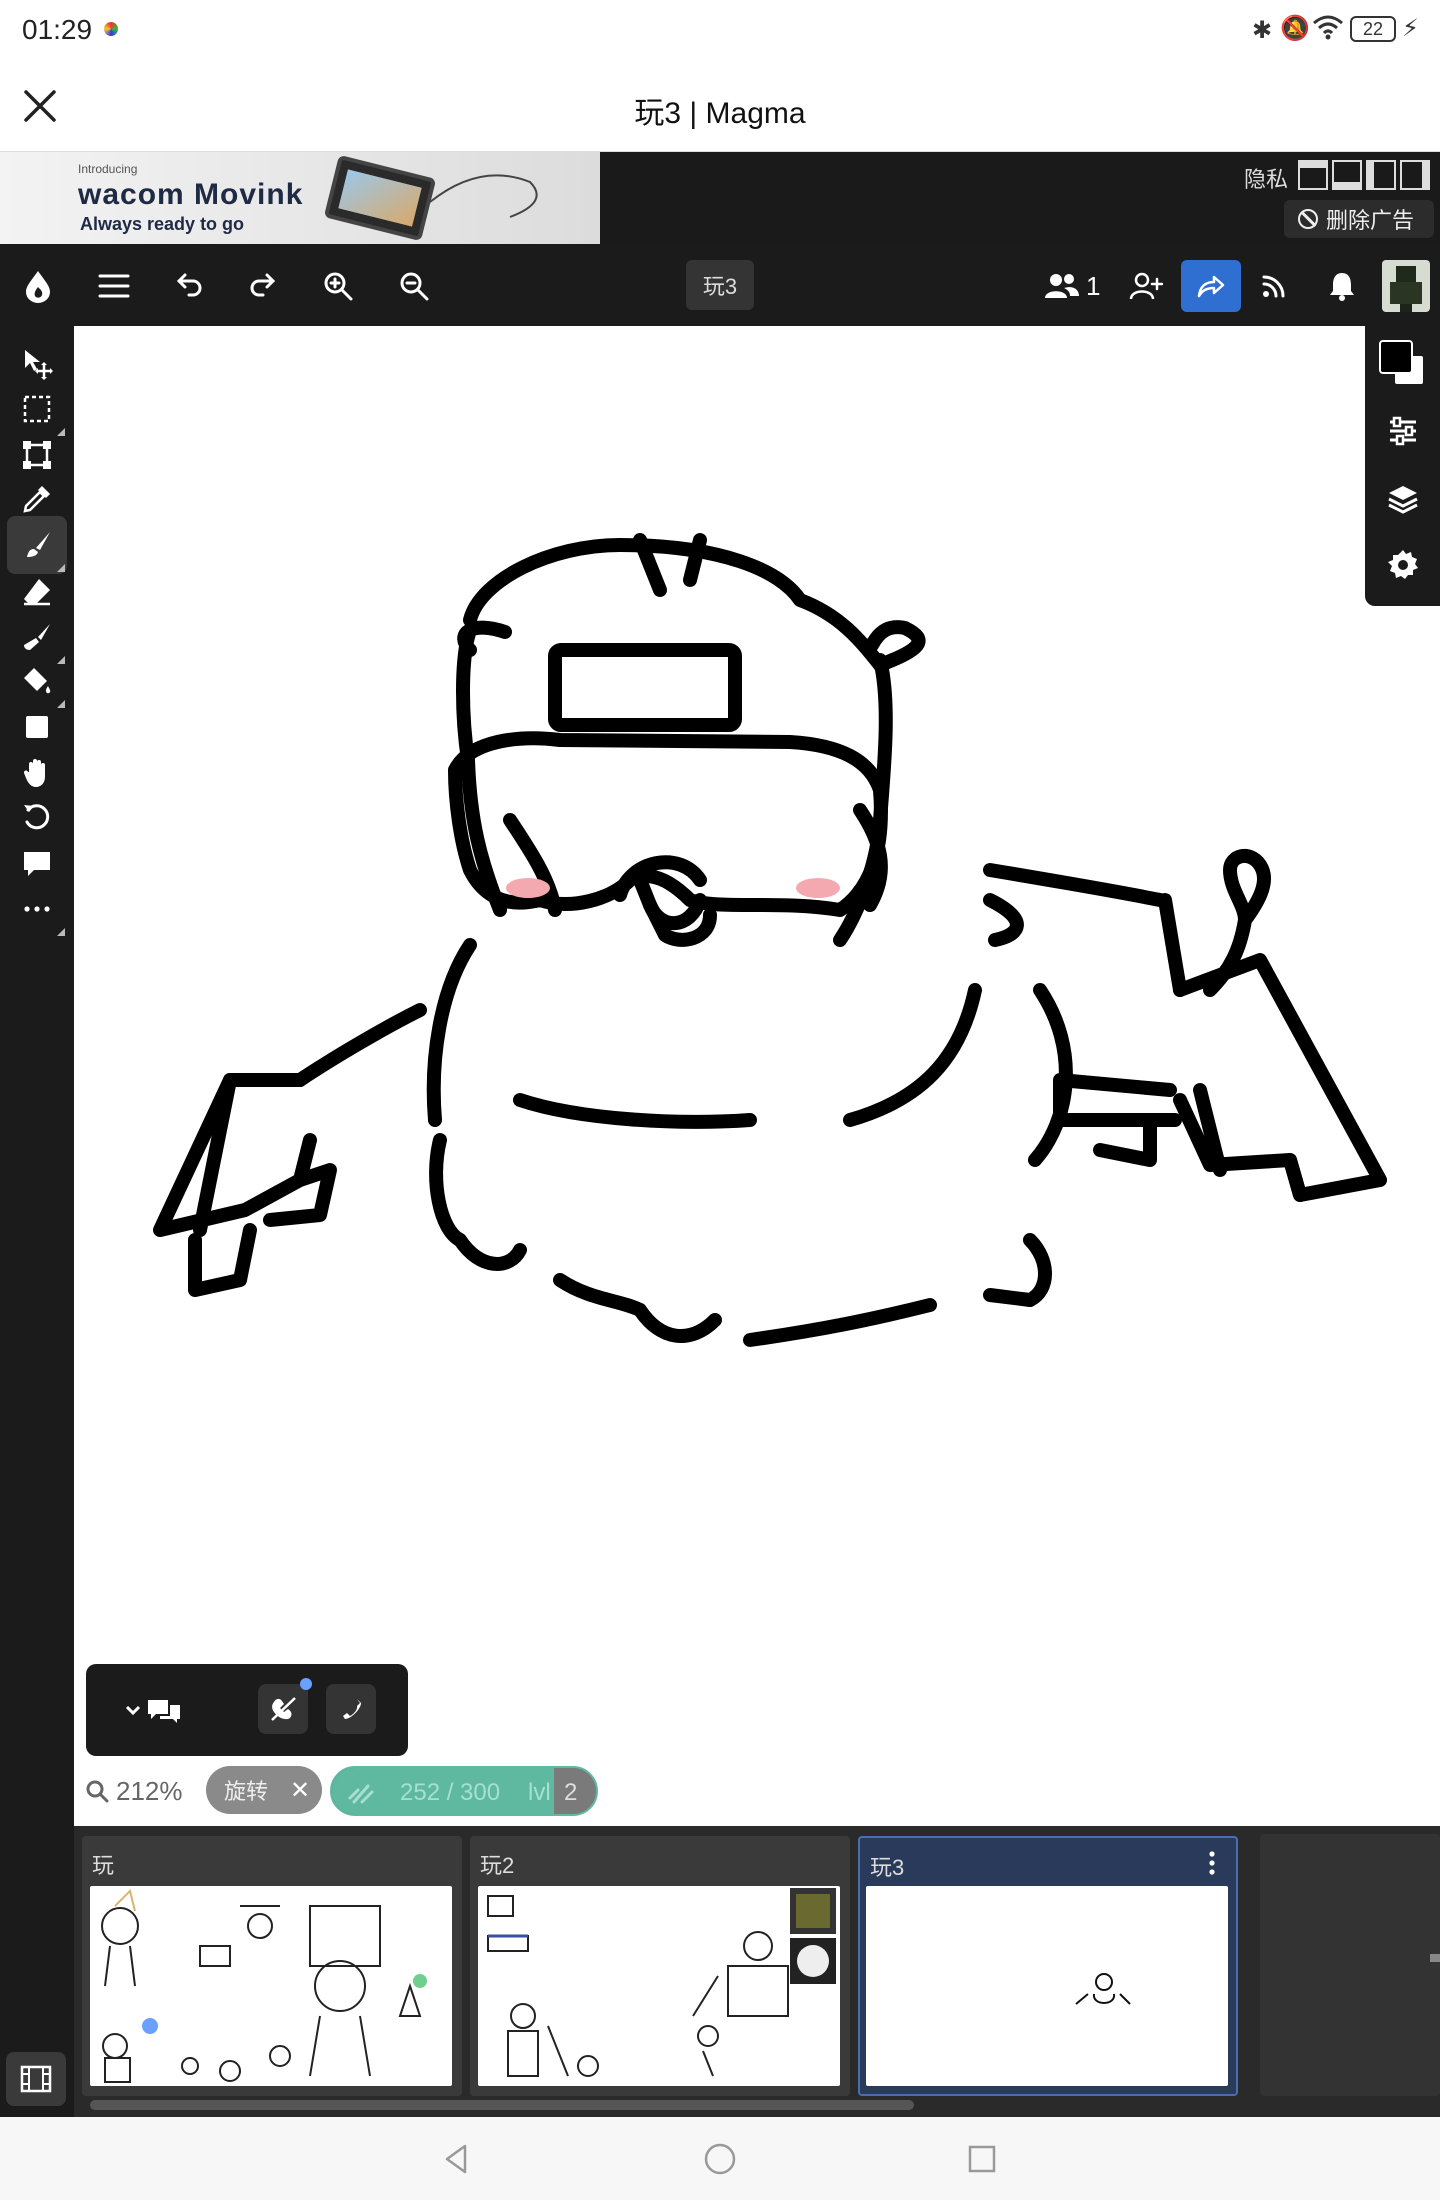 Image resolution: width=1440 pixels, height=2200 pixels. What do you see at coordinates (1403, 431) in the screenshot?
I see `adjustments-icon` at bounding box center [1403, 431].